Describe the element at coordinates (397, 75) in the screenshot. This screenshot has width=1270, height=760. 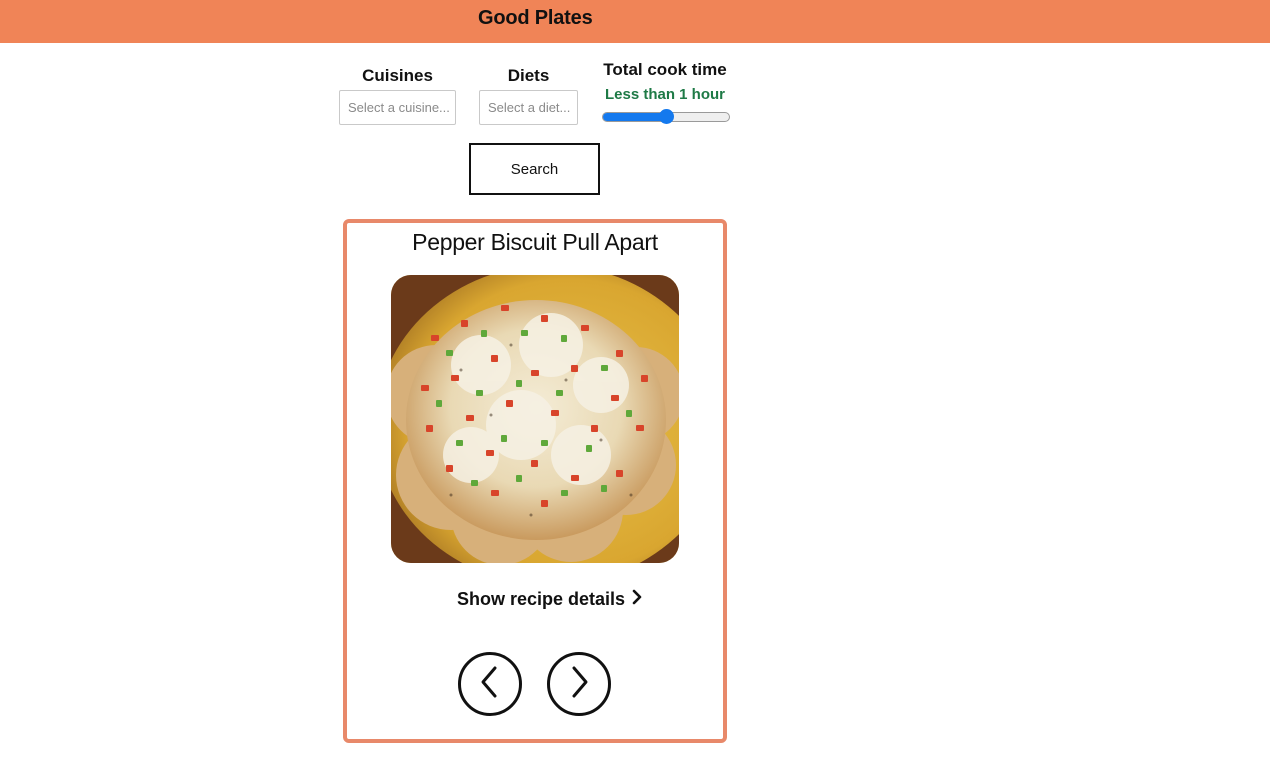
I see `cuisines-label: Cuisines` at that location.